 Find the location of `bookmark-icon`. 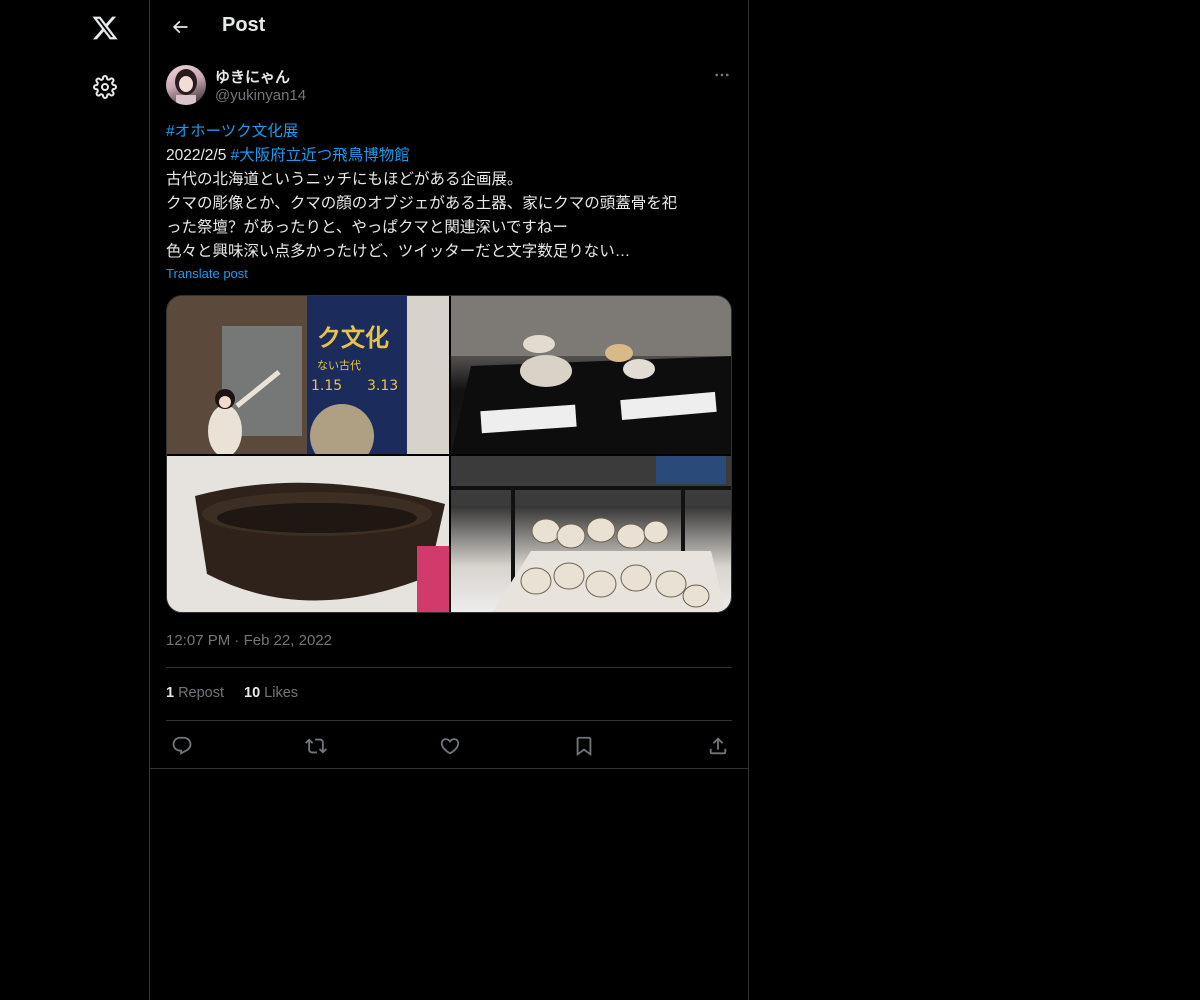

bookmark-icon is located at coordinates (584, 746).